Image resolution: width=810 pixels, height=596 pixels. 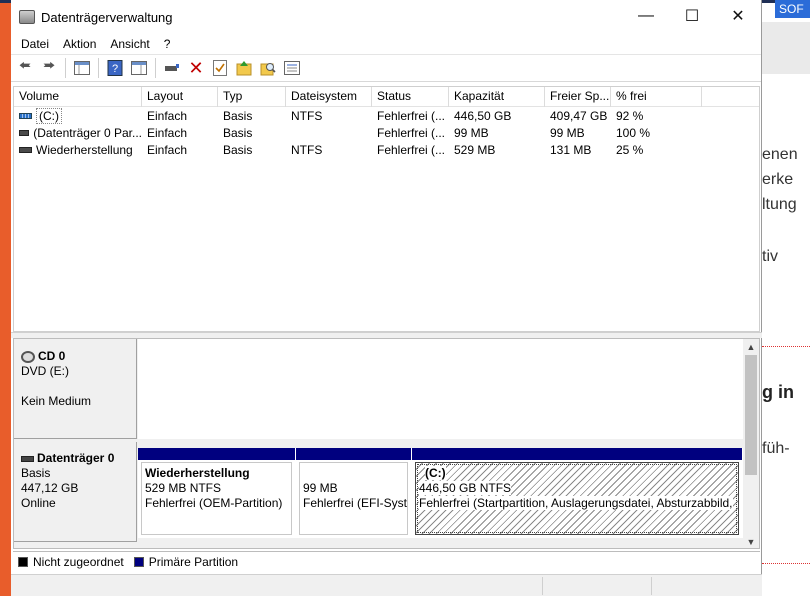 I want to click on percent-free-cell: 92 %, so click(x=630, y=115).